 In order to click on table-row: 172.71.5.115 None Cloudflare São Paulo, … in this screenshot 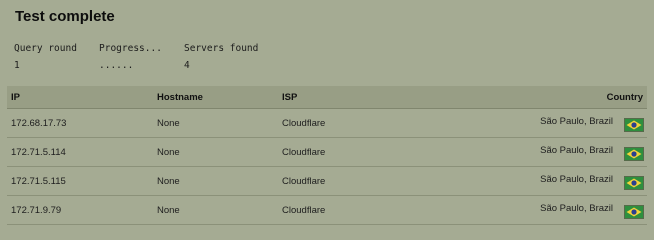, I will do `click(327, 181)`.